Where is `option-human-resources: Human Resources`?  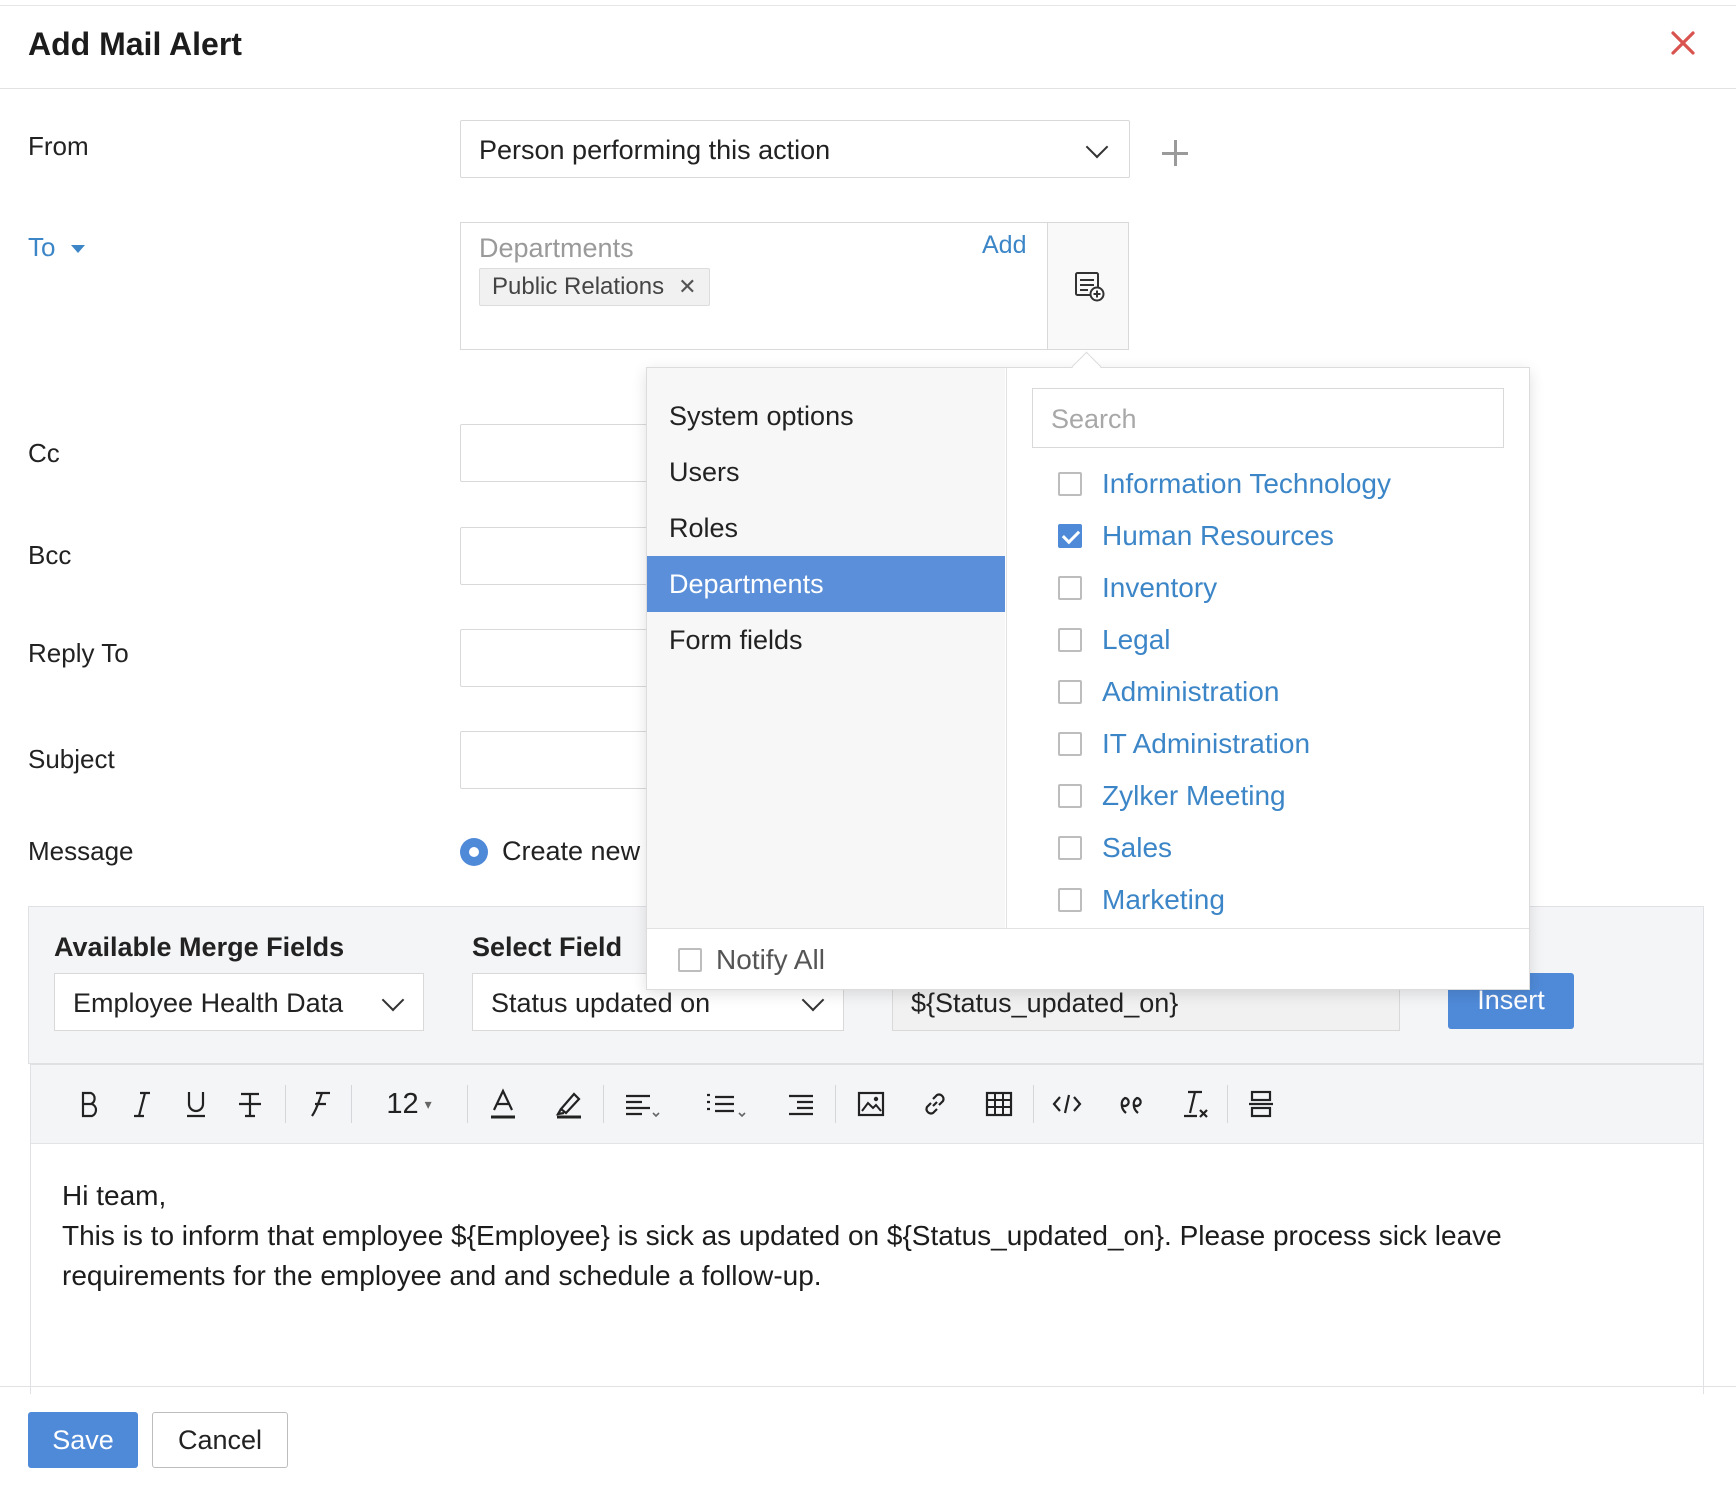 option-human-resources: Human Resources is located at coordinates (1196, 536).